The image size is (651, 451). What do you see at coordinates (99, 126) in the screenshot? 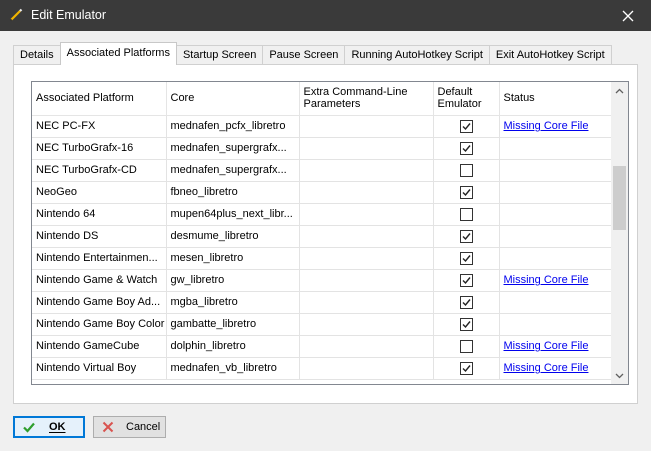
I see `platform-cell: NEC PC-FX` at bounding box center [99, 126].